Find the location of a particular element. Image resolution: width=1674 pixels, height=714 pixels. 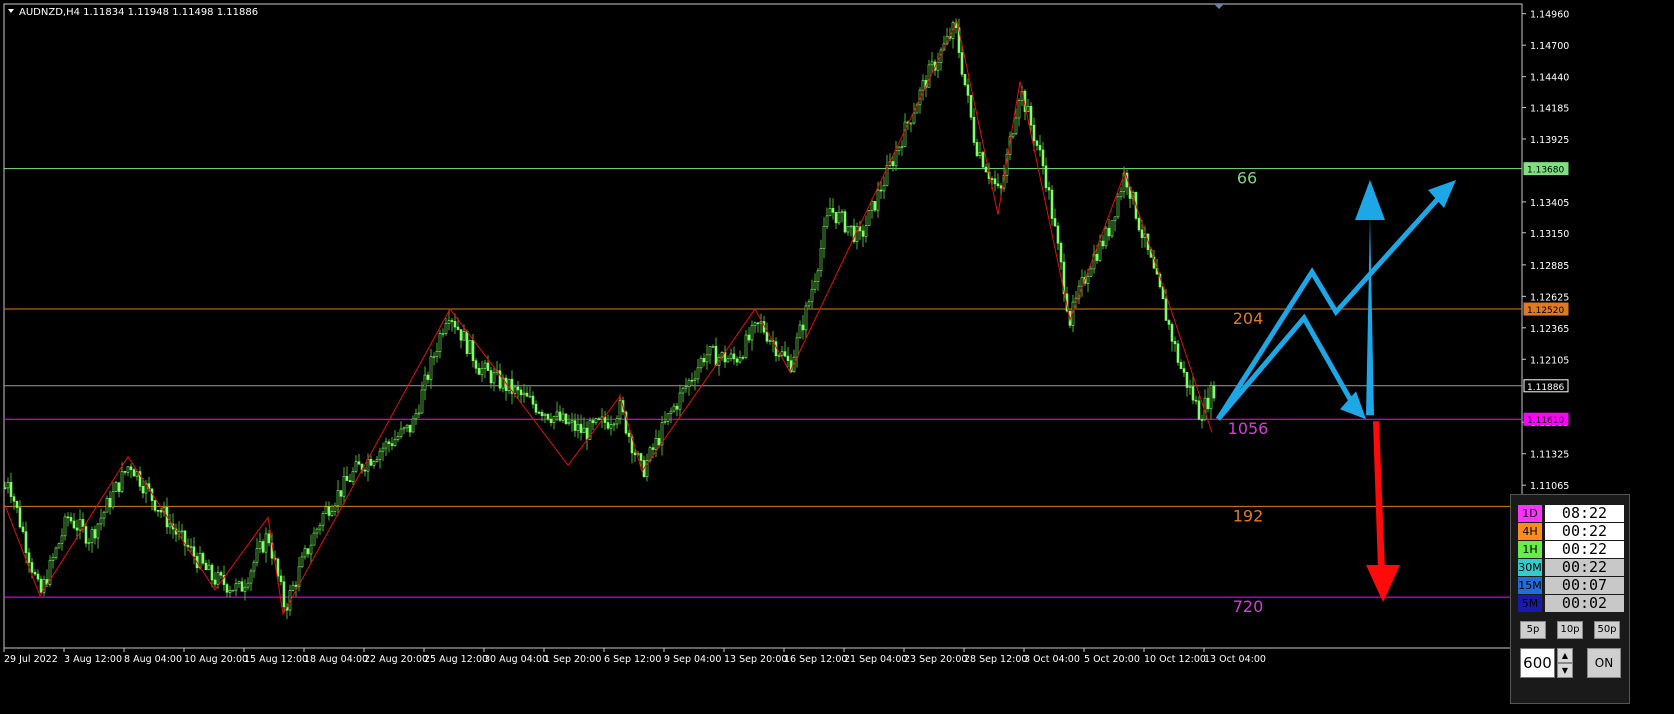

timer-row-1d: 1D 08:22 is located at coordinates (1571, 513).